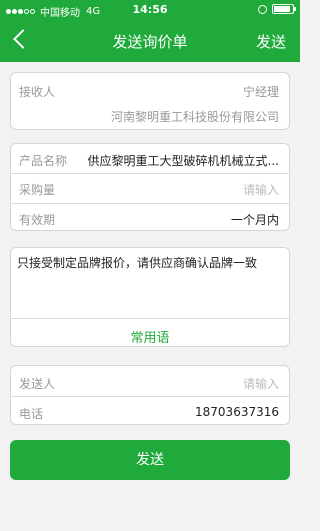  Describe the element at coordinates (150, 381) in the screenshot. I see `sender-row: 发送人 请输入` at that location.